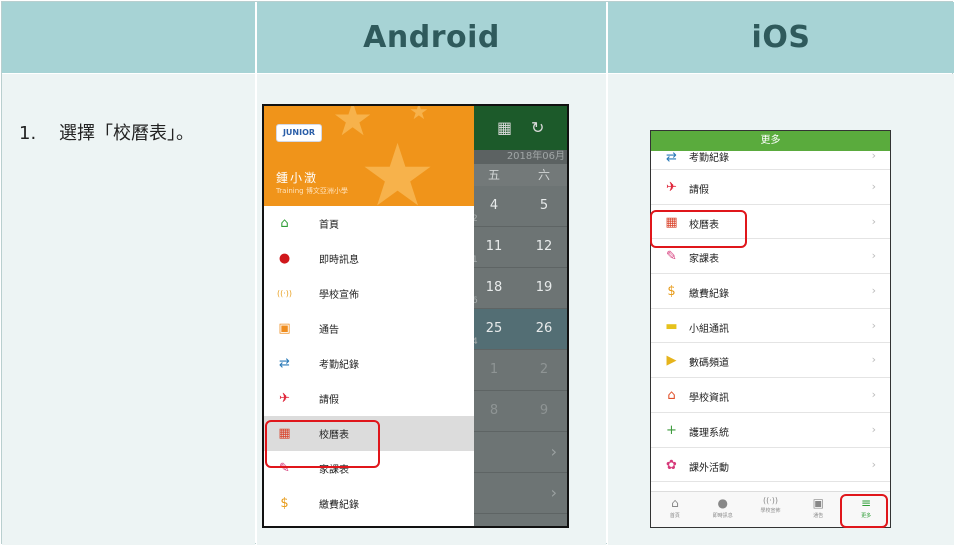 Image resolution: width=954 pixels, height=545 pixels. Describe the element at coordinates (675, 509) in the screenshot. I see `tab-item: ⌂ 首頁` at that location.